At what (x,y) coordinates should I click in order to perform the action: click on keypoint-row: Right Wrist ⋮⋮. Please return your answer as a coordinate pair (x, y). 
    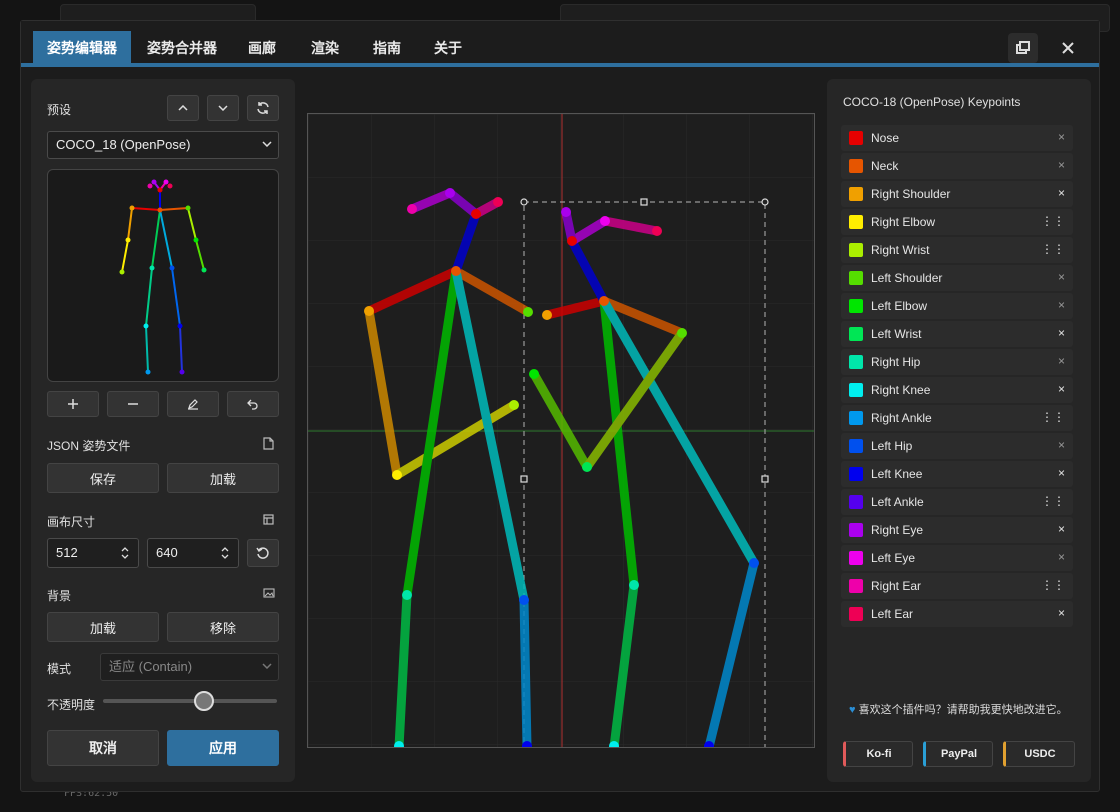
    Looking at the image, I should click on (957, 250).